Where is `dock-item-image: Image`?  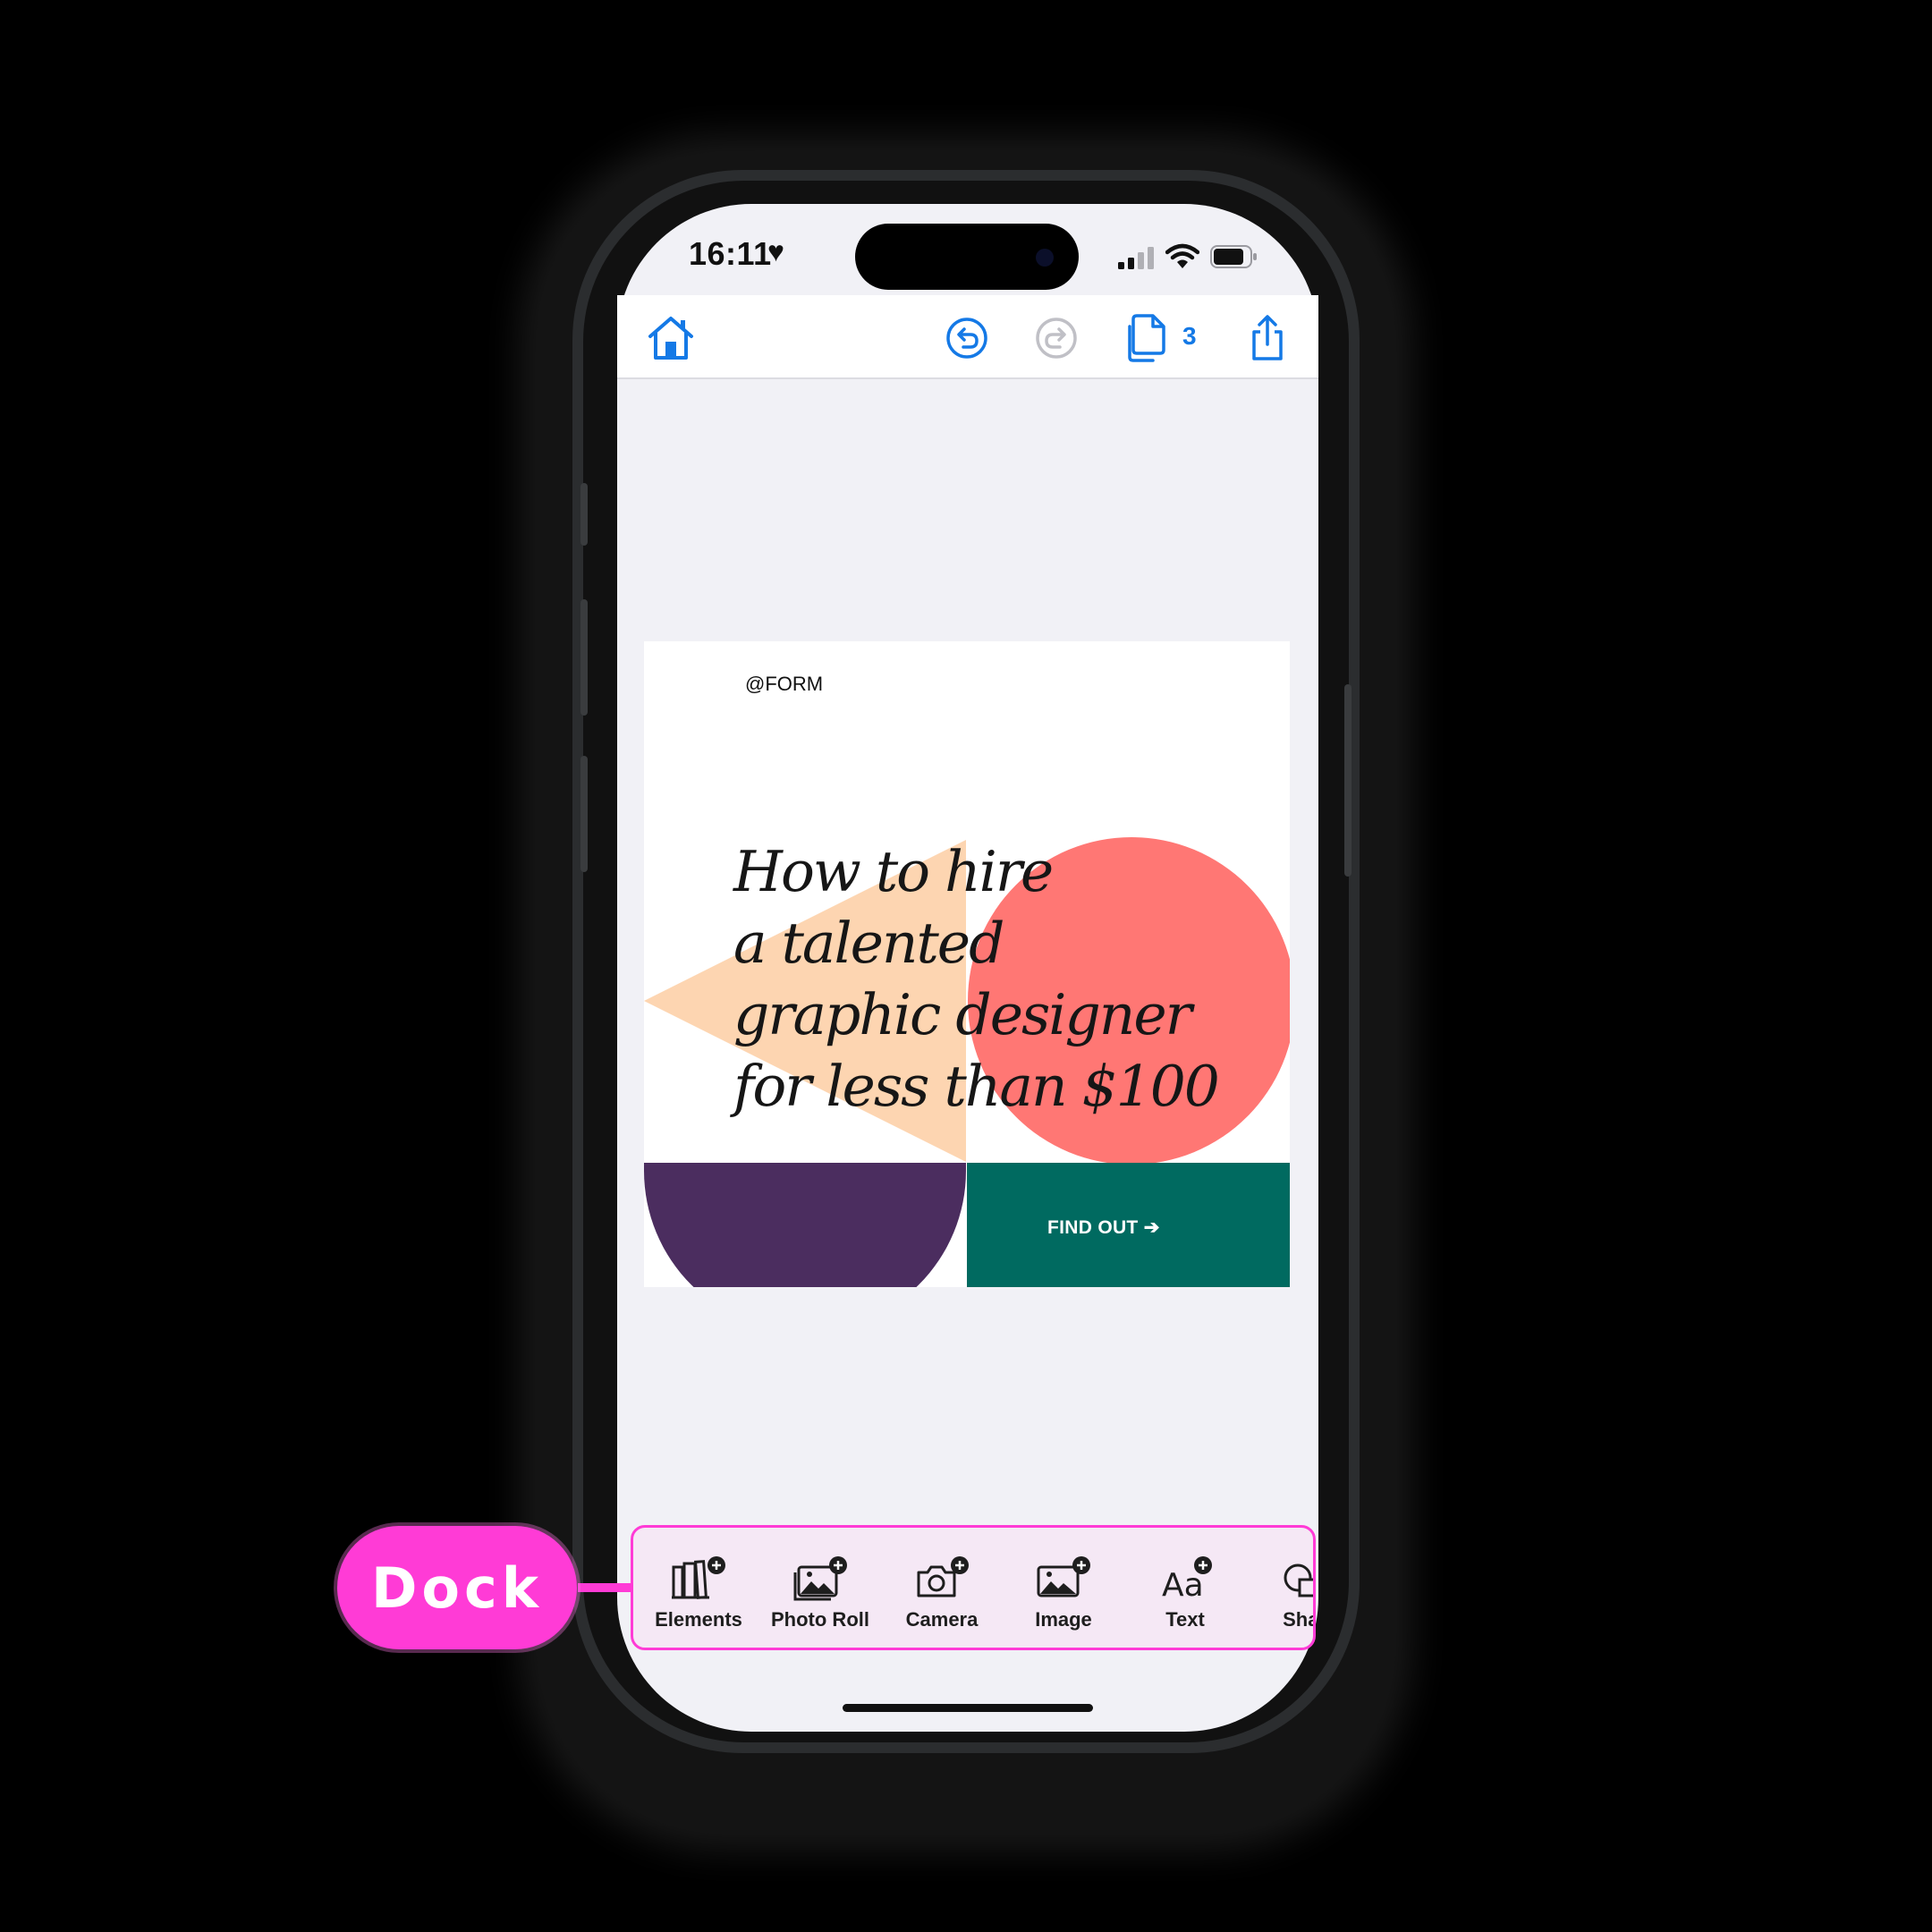 dock-item-image: Image is located at coordinates (1063, 1588).